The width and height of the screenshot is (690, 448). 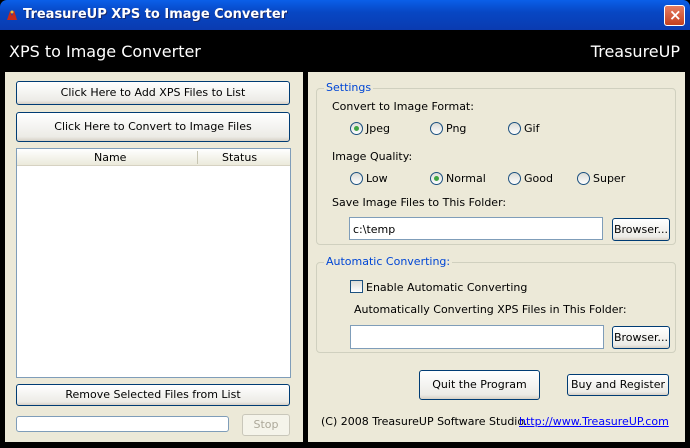 I want to click on format-jpeg-label: Jpeg, so click(x=378, y=128).